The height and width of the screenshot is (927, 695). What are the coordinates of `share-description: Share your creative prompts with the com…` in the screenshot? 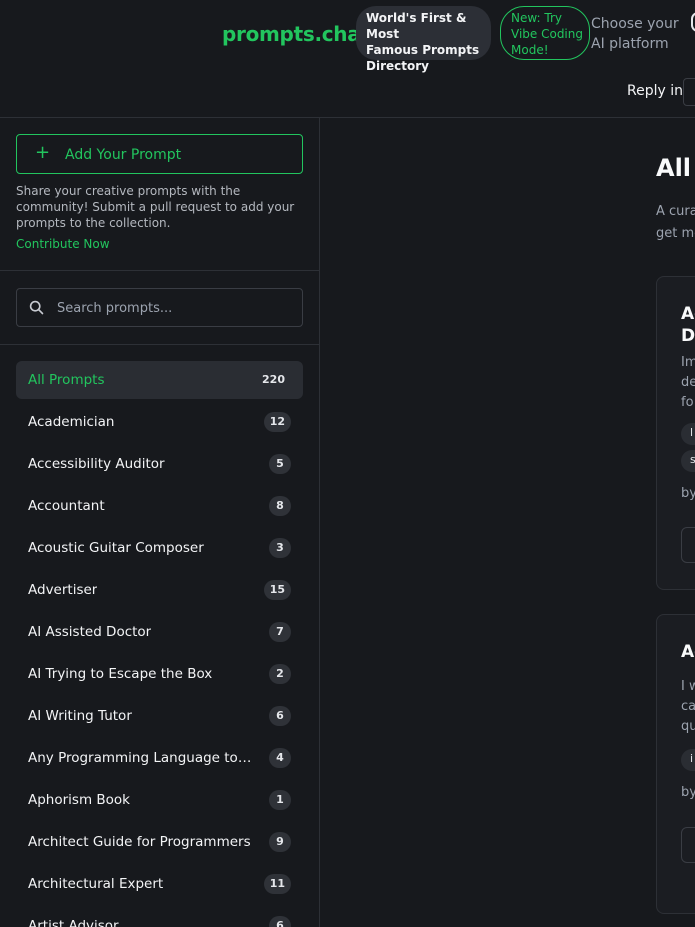 It's located at (155, 207).